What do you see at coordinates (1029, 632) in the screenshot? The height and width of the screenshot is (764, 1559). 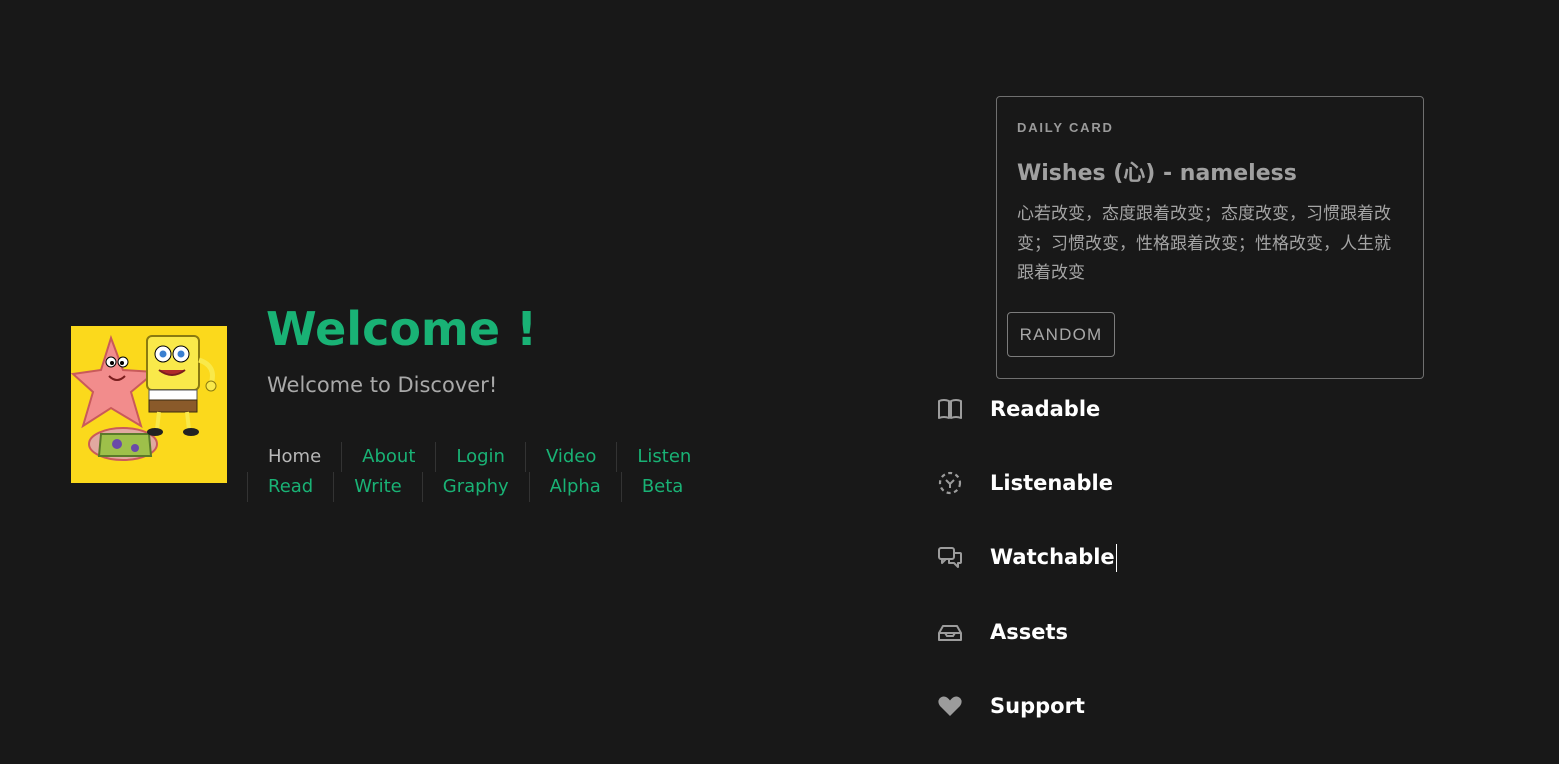 I see `feature-label-assets: Assets` at bounding box center [1029, 632].